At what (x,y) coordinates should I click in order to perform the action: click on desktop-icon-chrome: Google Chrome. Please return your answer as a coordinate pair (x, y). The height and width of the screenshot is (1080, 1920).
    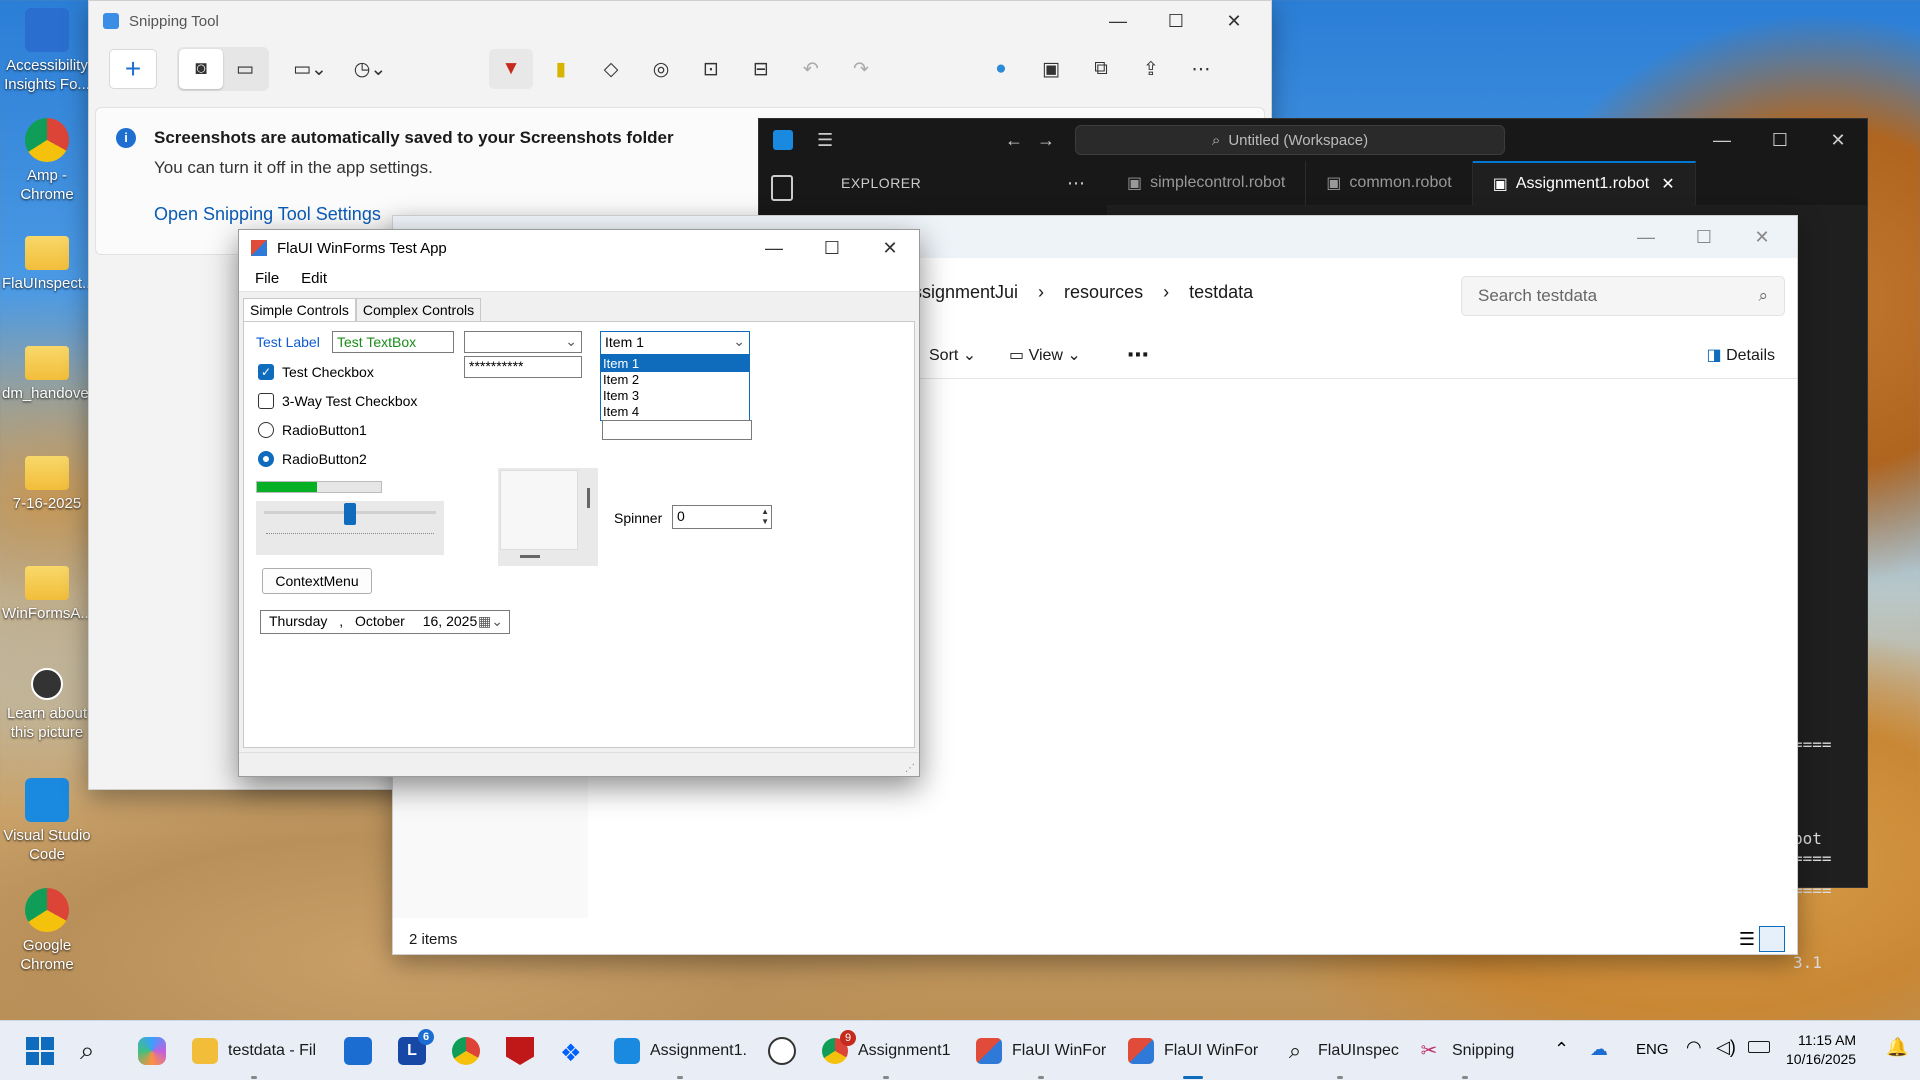
    Looking at the image, I should click on (47, 931).